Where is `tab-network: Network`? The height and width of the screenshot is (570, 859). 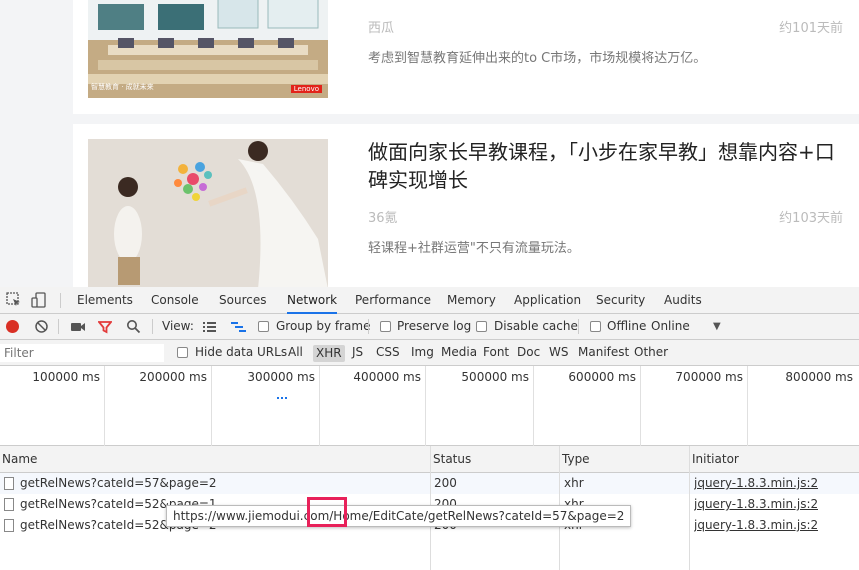
tab-network: Network is located at coordinates (312, 300).